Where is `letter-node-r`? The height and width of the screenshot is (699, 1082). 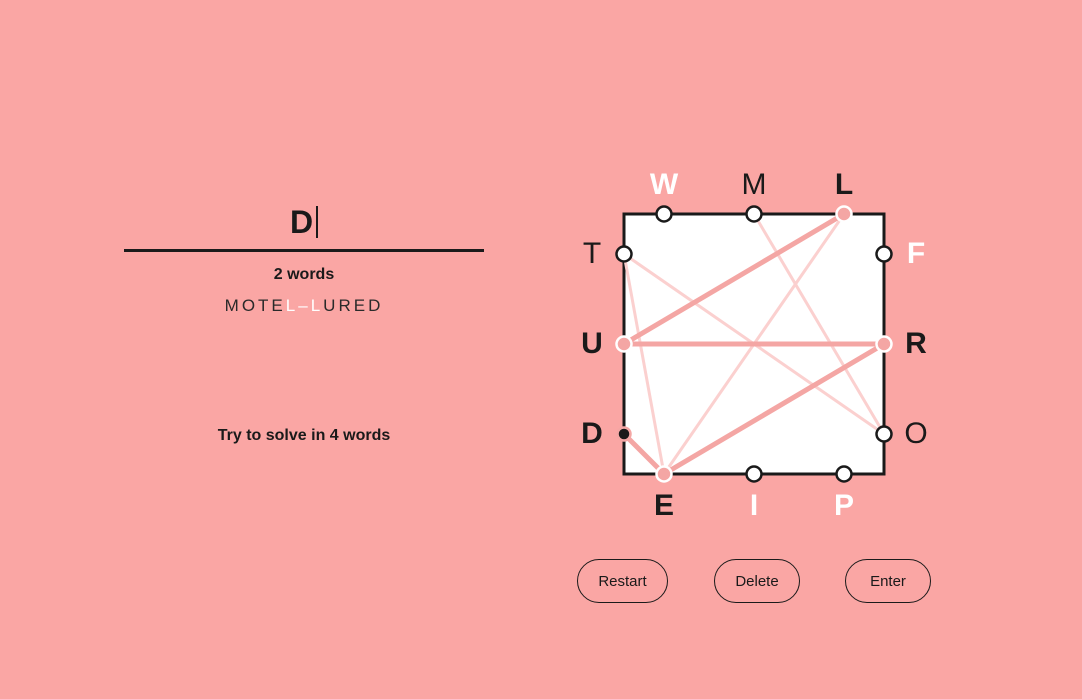 letter-node-r is located at coordinates (884, 344).